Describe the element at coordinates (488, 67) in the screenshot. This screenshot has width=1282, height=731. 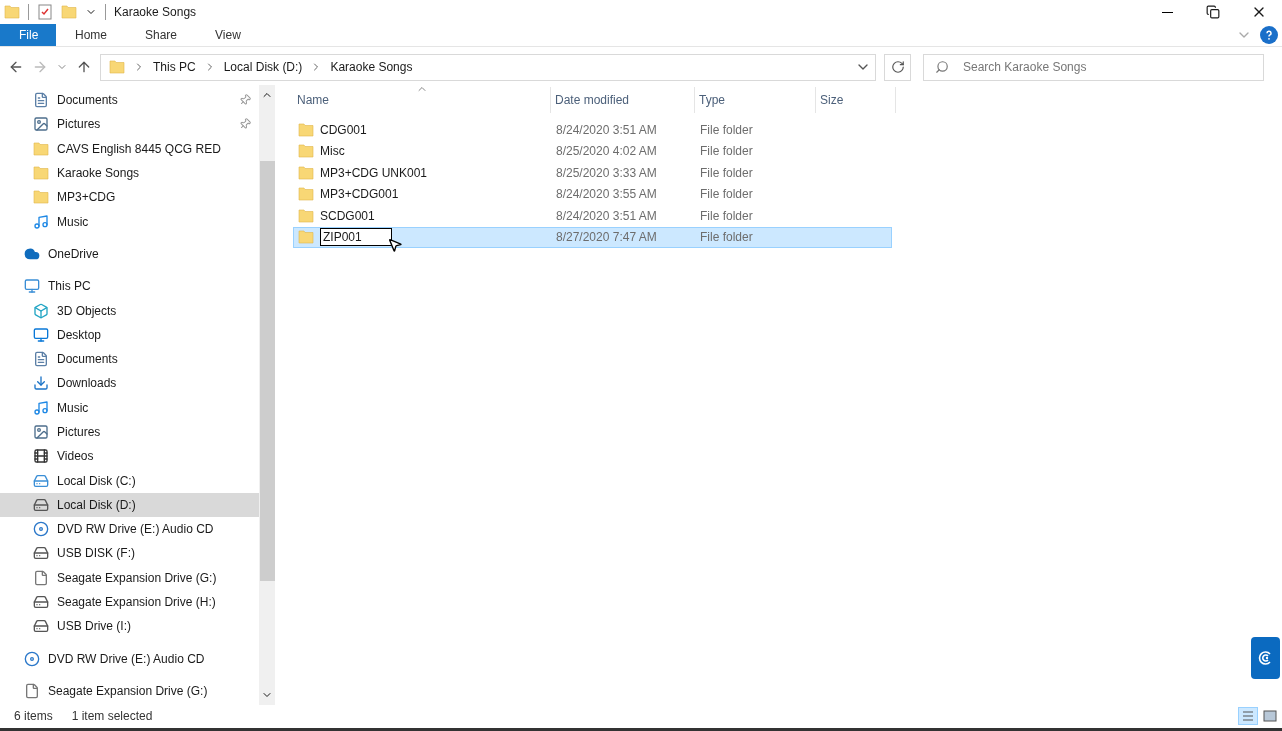
I see `address-bar: This PC Local Disk (D:) Karaoke Songs` at that location.